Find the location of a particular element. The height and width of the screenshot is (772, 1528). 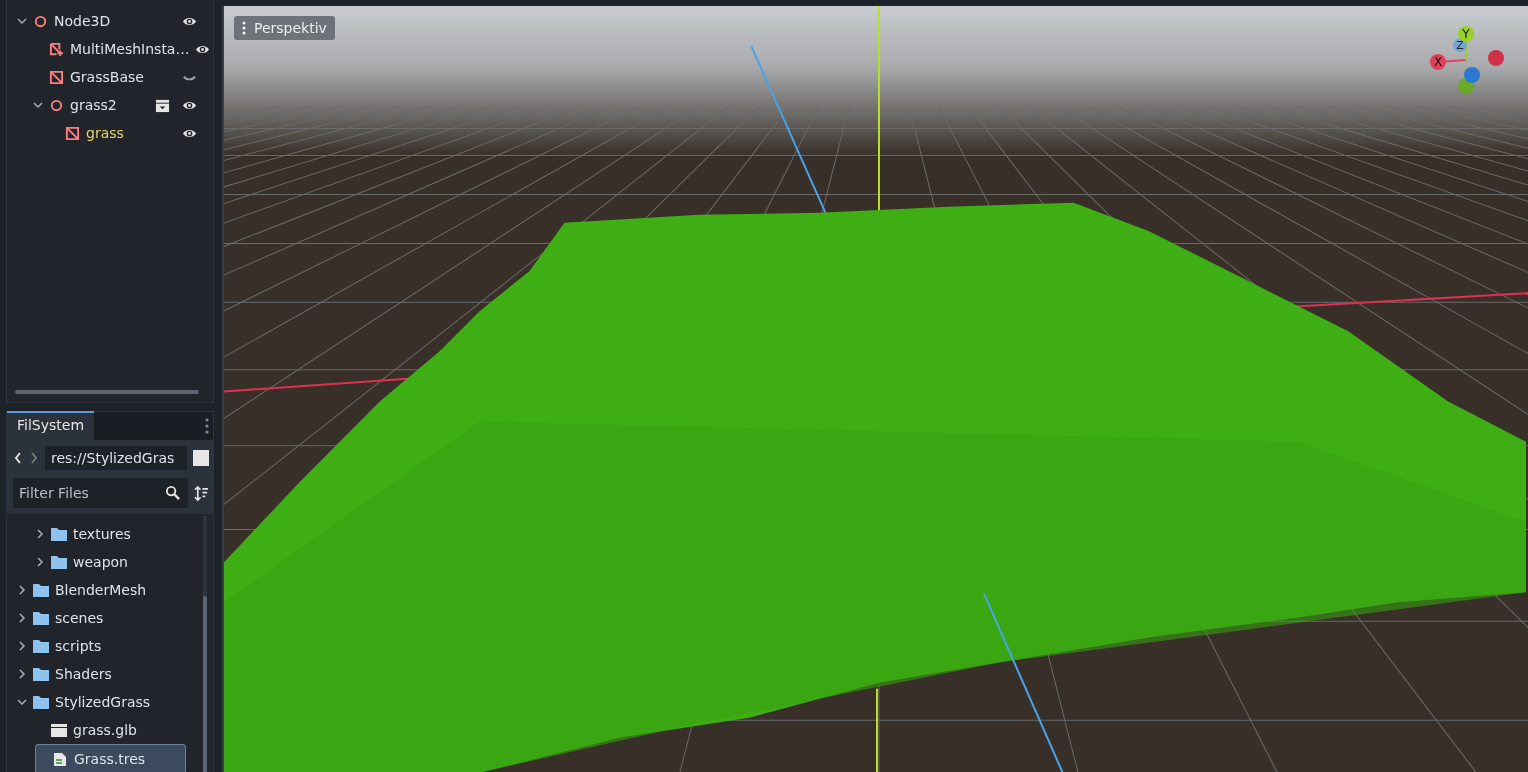

path-field: res://StylizedGras is located at coordinates (116, 458).